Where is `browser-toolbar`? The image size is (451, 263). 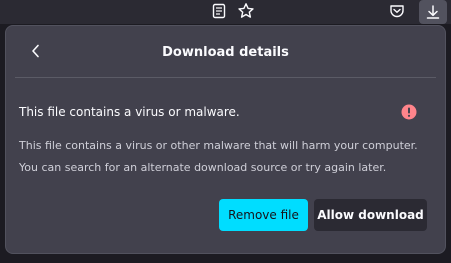
browser-toolbar is located at coordinates (225, 12).